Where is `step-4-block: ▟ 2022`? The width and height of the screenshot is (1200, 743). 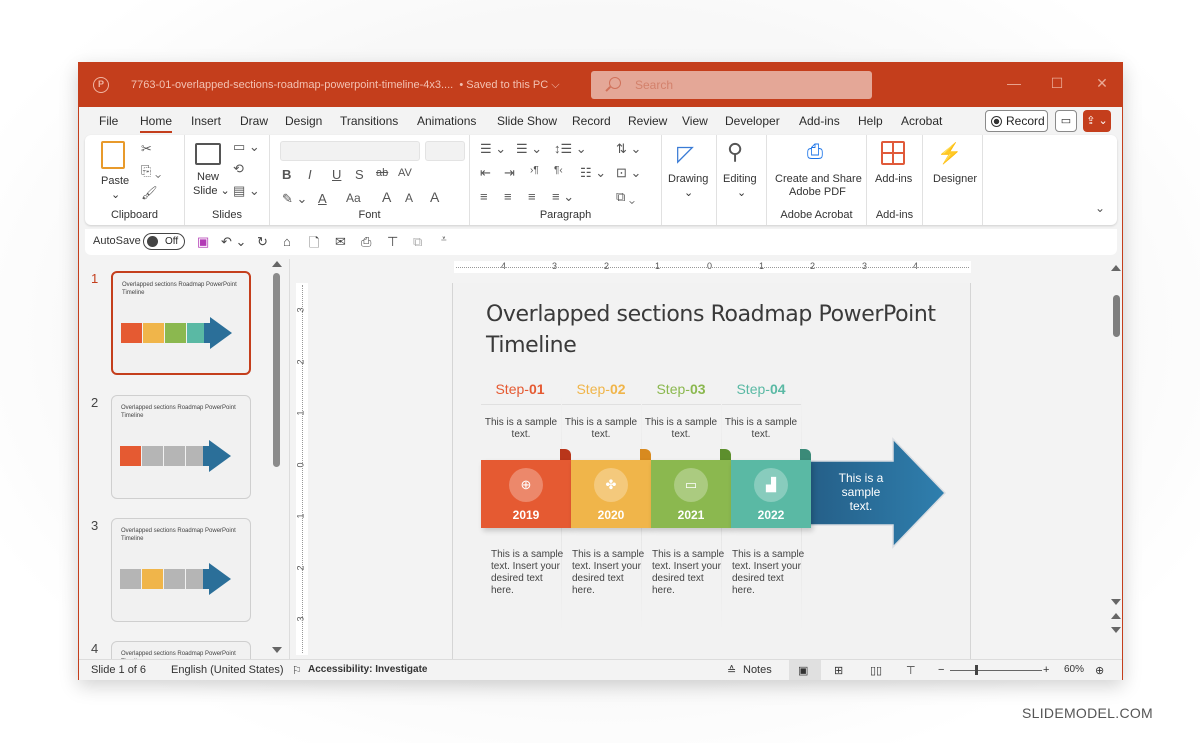 step-4-block: ▟ 2022 is located at coordinates (771, 494).